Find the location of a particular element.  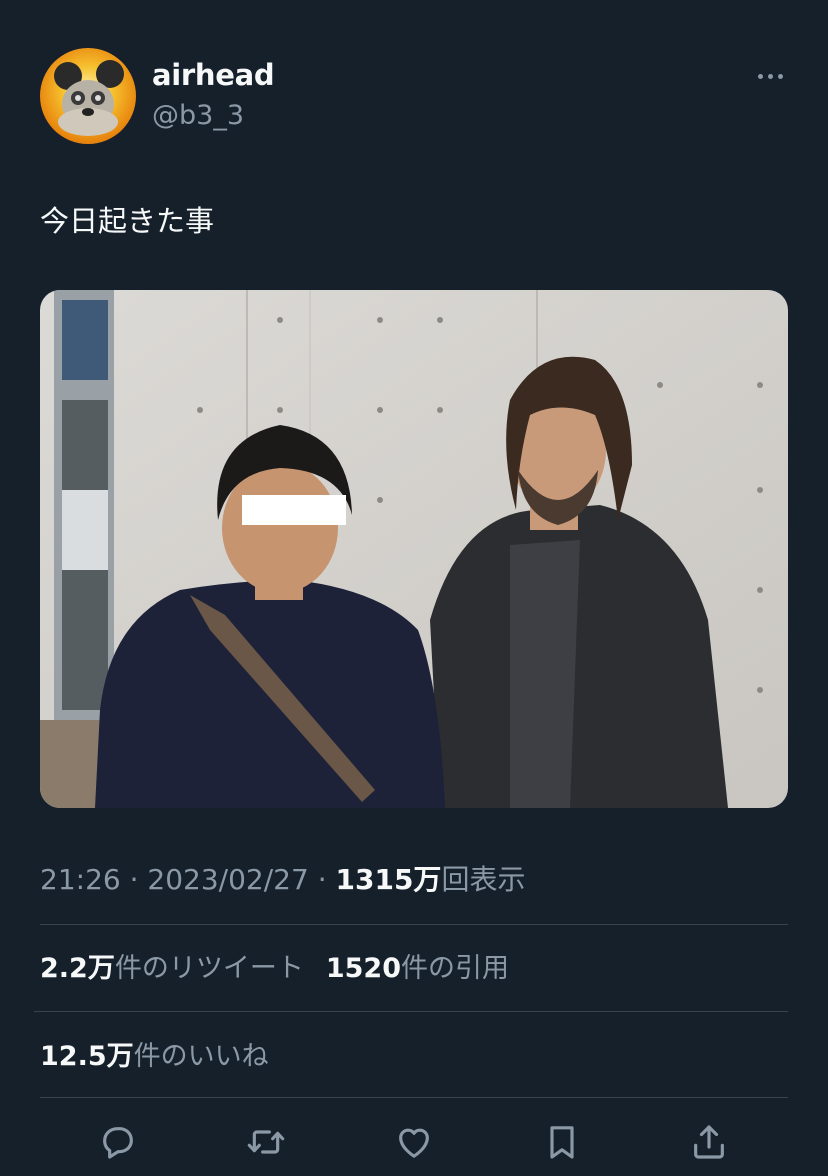

retweet-quote-stats: 2.2万件のリツイート 1520件の引用 is located at coordinates (274, 965).